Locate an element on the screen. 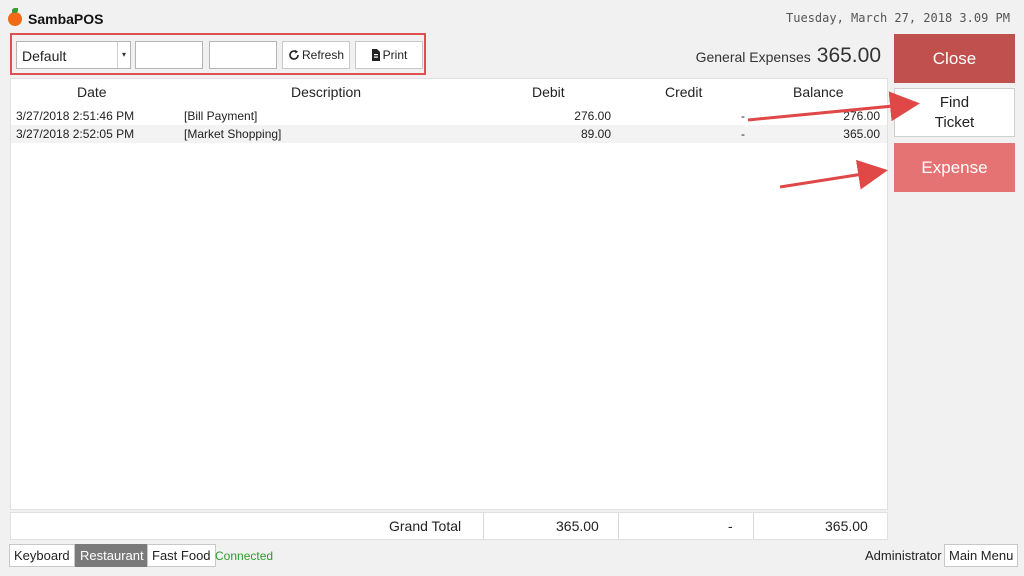 The width and height of the screenshot is (1024, 576). fast-food-button: Fast Food is located at coordinates (181, 555).